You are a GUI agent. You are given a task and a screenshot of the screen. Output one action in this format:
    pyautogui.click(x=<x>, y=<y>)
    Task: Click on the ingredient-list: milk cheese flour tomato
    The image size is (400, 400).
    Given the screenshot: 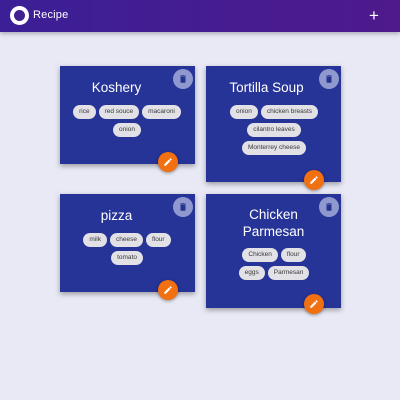 What is the action you would take?
    pyautogui.click(x=127, y=249)
    